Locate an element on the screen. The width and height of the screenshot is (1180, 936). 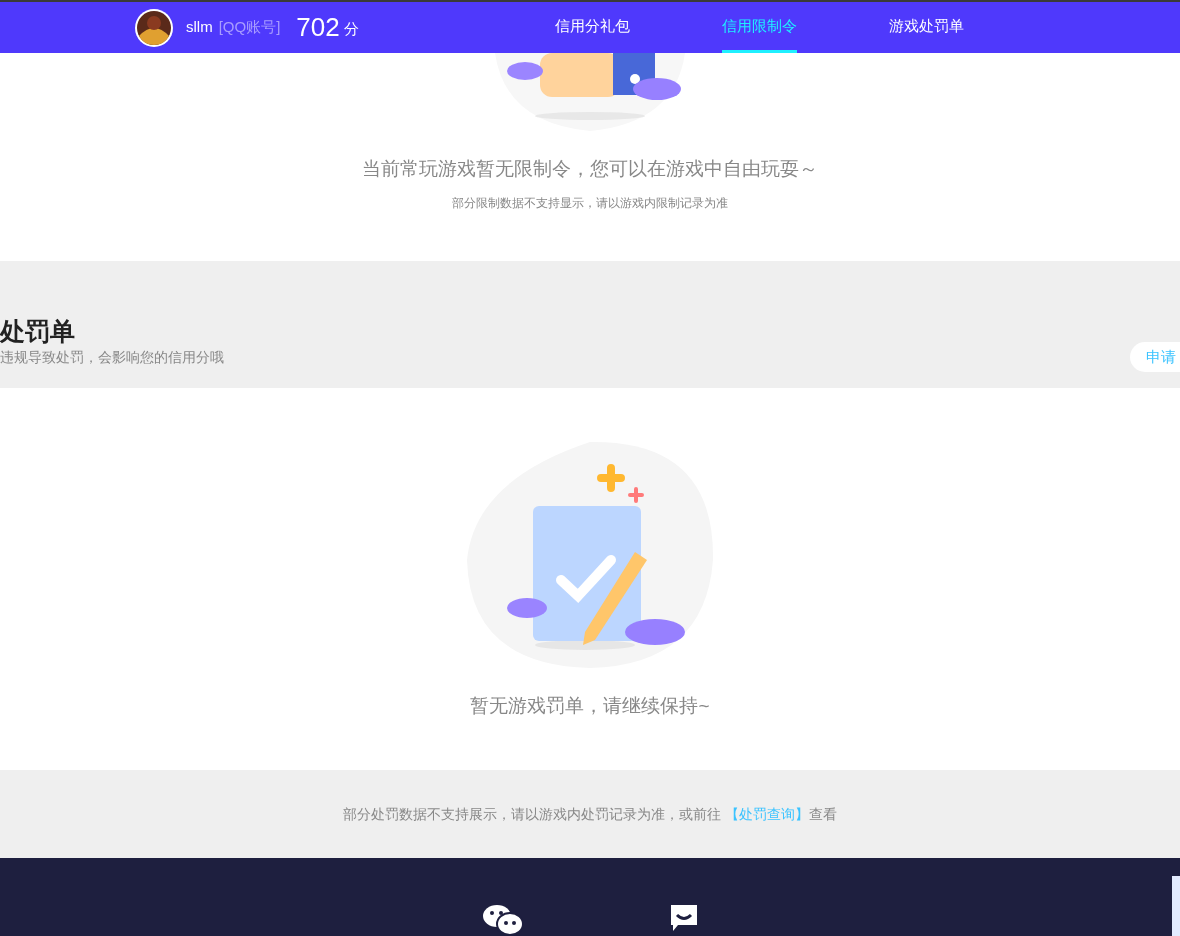
score-unit: 分 is located at coordinates (351, 29).